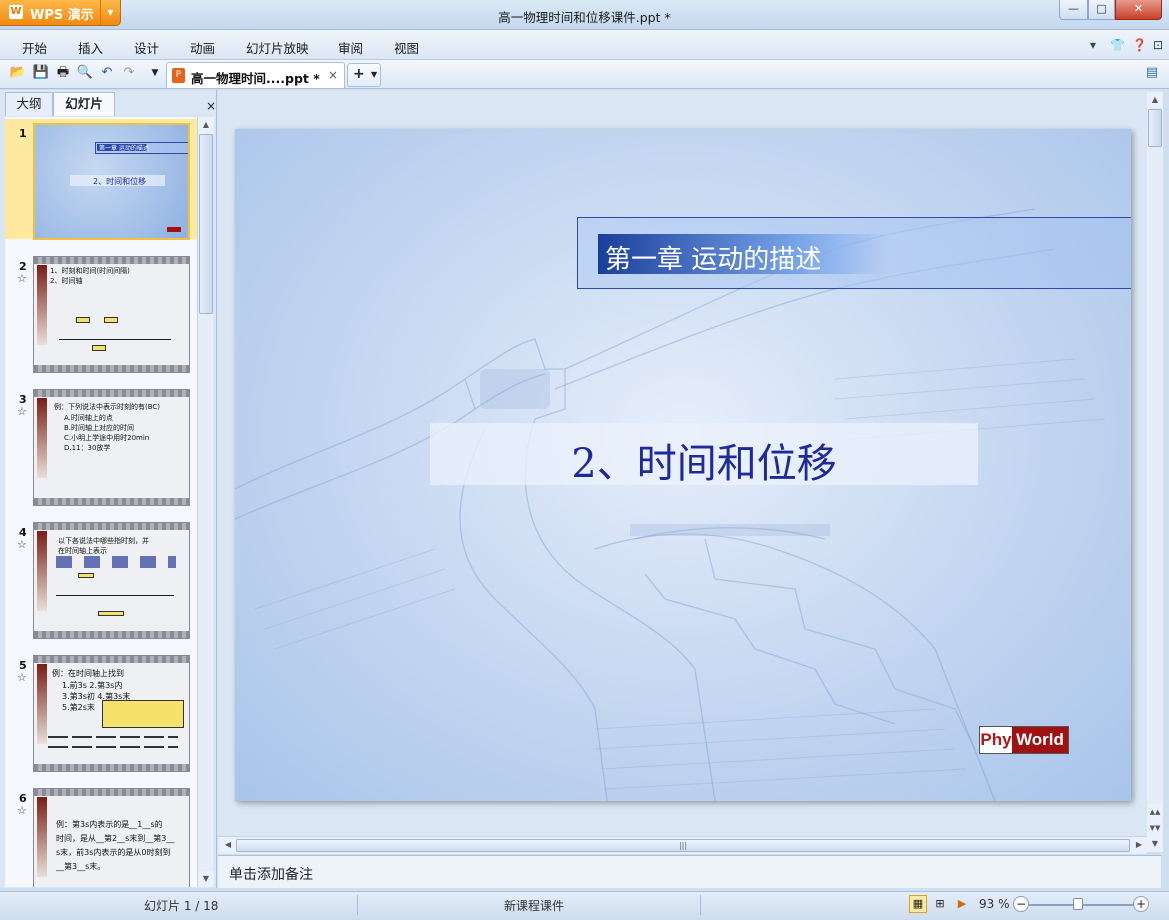 This screenshot has width=1169, height=920. What do you see at coordinates (277, 47) in the screenshot?
I see `menu-slideshow: 幻灯片放映` at bounding box center [277, 47].